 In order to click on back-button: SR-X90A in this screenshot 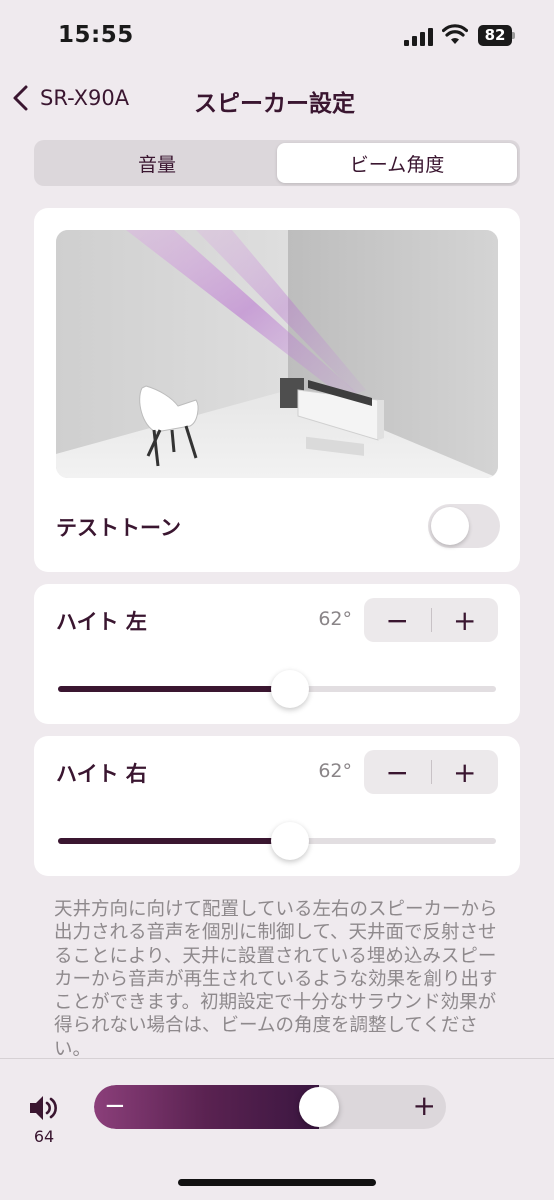, I will do `click(69, 98)`.